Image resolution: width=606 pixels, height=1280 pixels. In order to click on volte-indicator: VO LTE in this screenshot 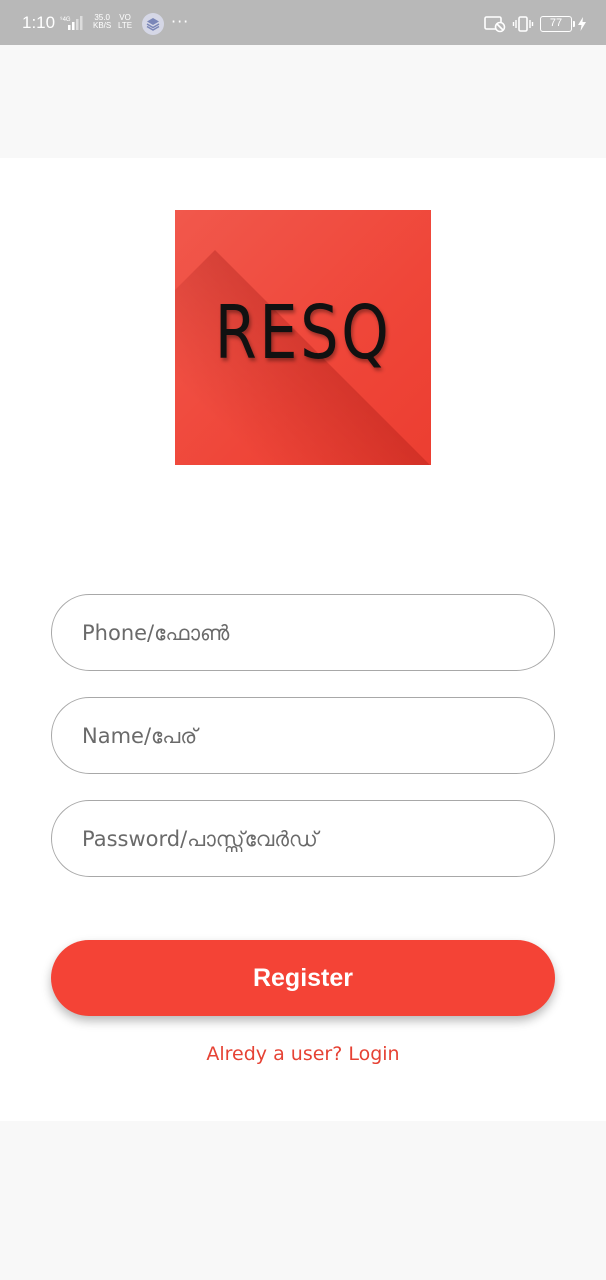, I will do `click(125, 21)`.